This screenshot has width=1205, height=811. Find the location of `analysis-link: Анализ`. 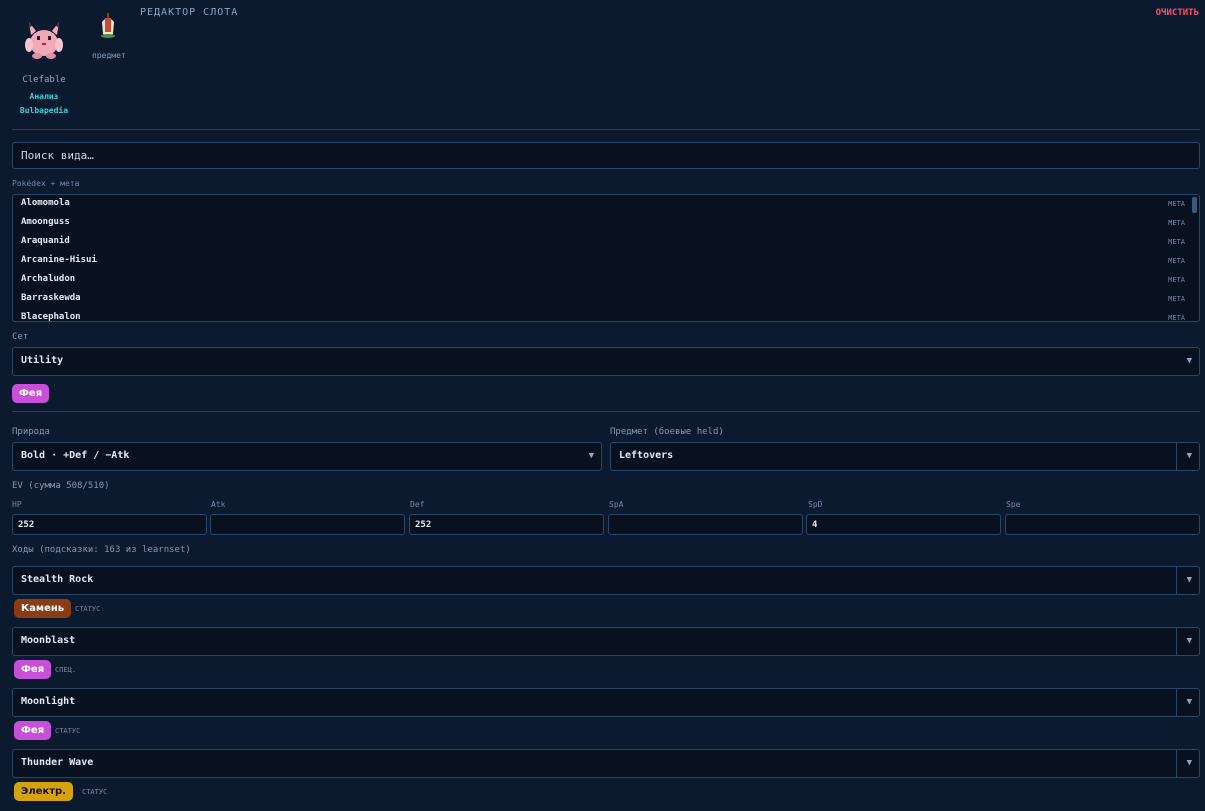

analysis-link: Анализ is located at coordinates (44, 96).